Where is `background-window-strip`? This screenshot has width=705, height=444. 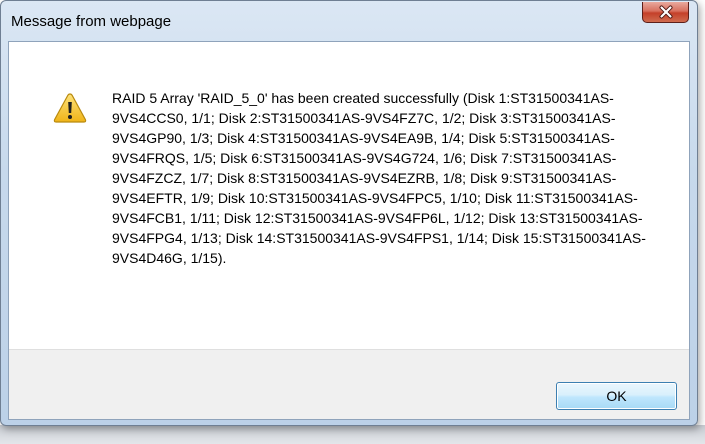
background-window-strip is located at coordinates (352, 434).